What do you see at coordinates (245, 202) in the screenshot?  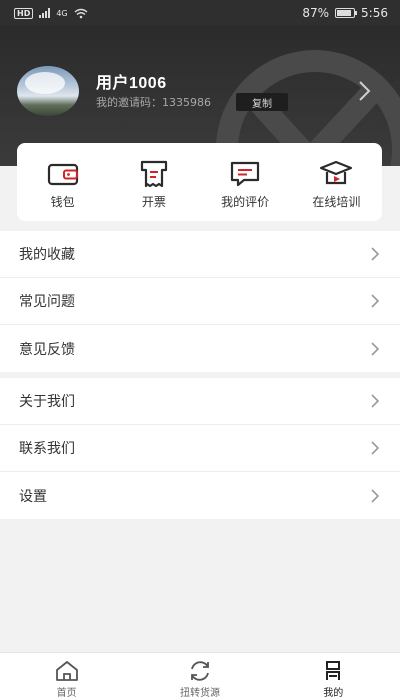 I see `quick-action-label: 我的评价` at bounding box center [245, 202].